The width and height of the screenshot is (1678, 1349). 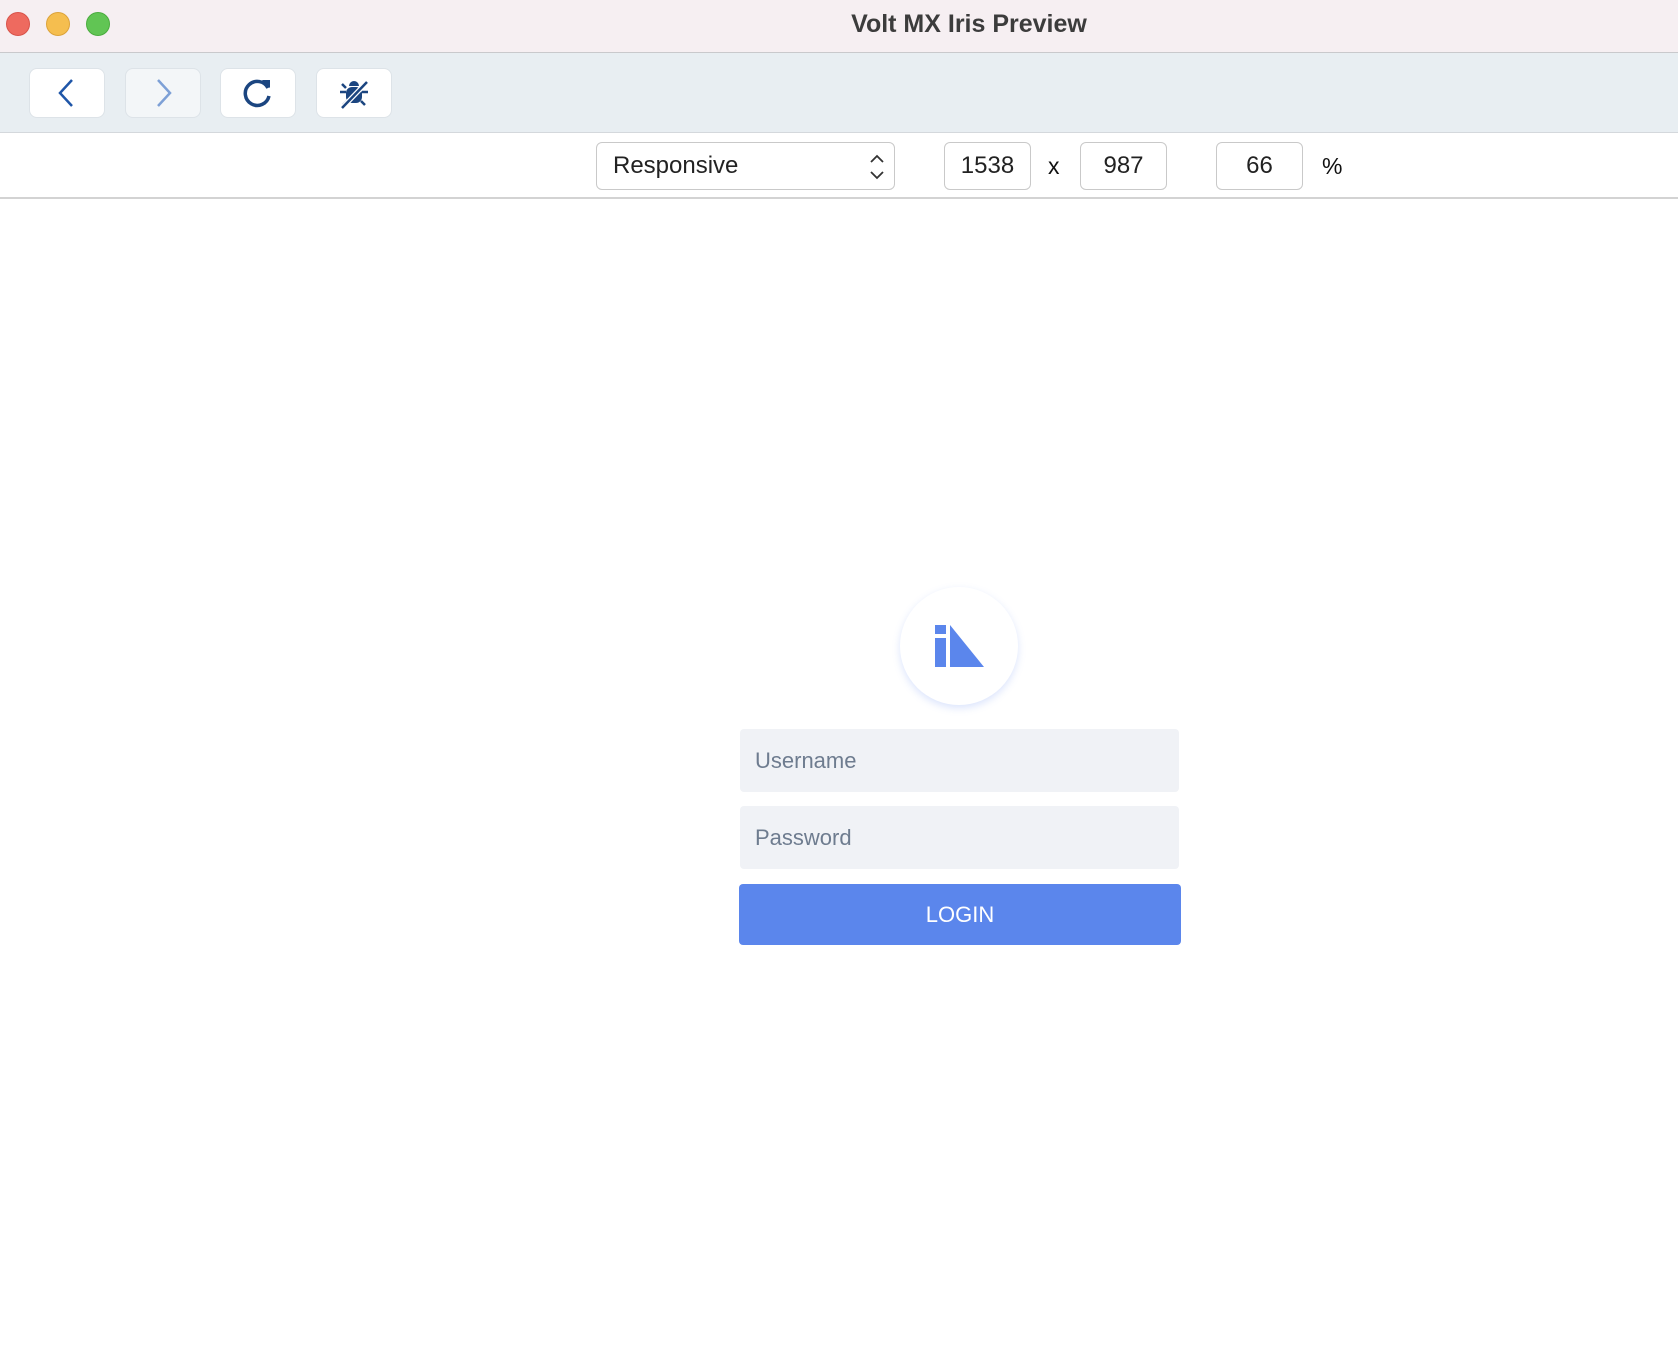 What do you see at coordinates (839, 93) in the screenshot?
I see `toolbar` at bounding box center [839, 93].